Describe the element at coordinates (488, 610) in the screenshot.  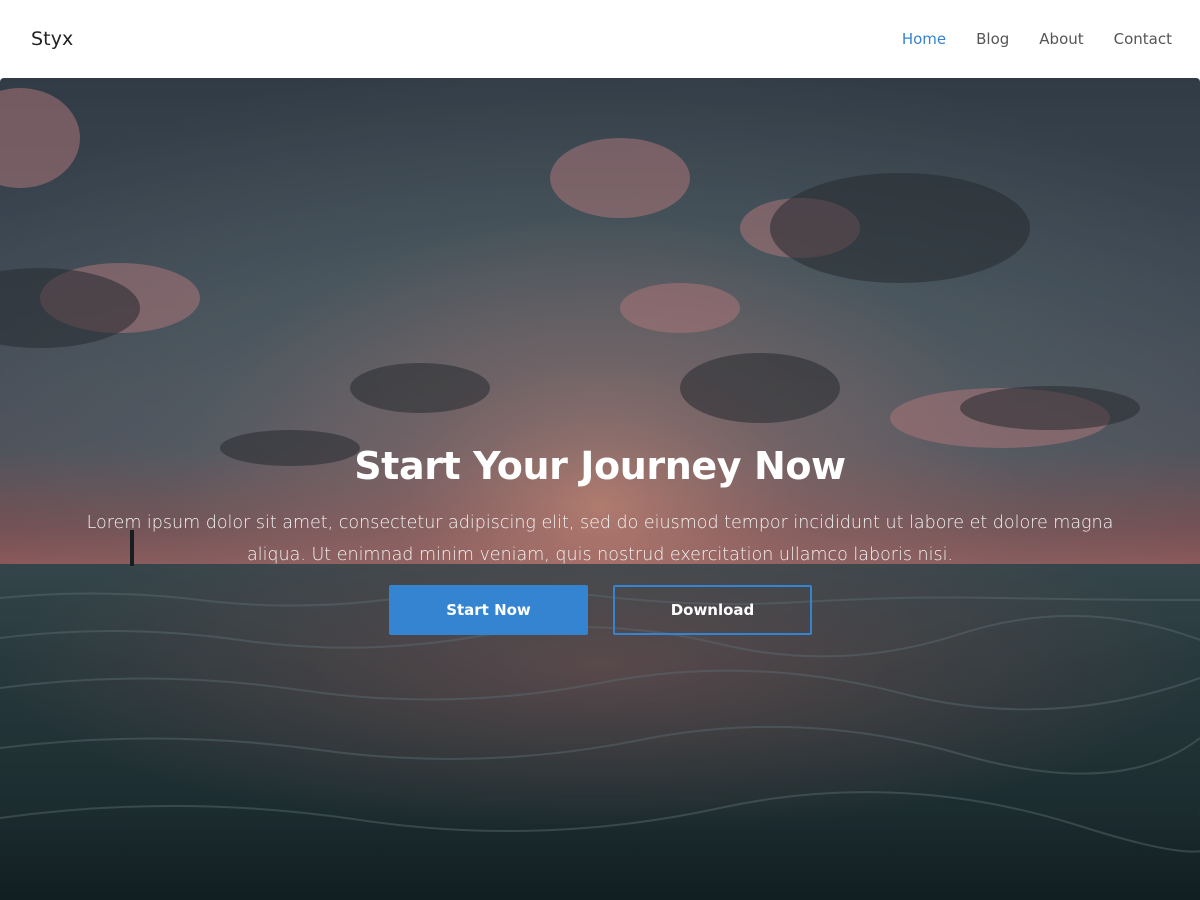
I see `start-now-button: Start Now` at that location.